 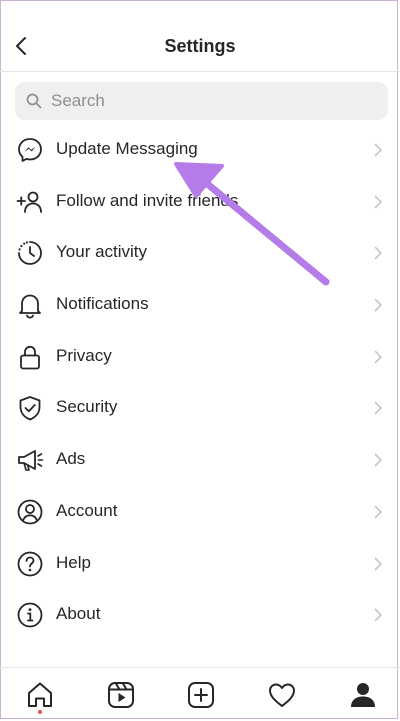 I want to click on new-post-icon, so click(x=201, y=695).